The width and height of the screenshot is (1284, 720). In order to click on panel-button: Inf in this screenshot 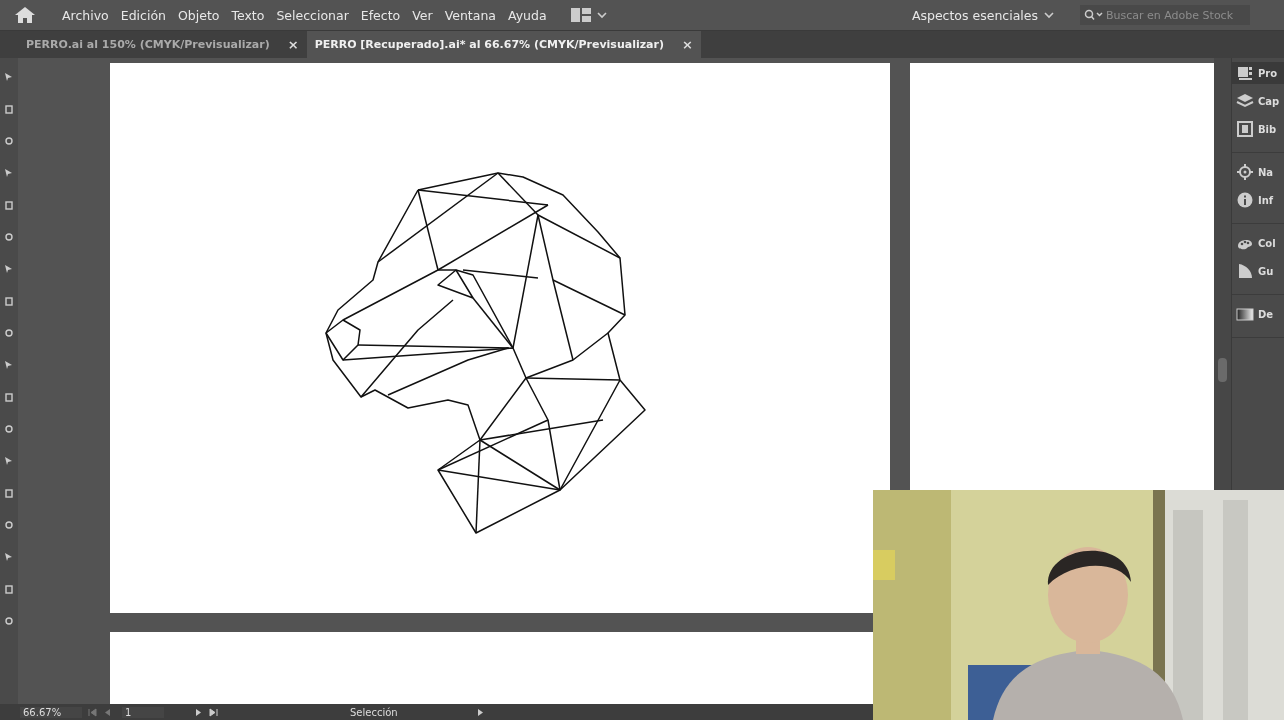, I will do `click(1258, 200)`.